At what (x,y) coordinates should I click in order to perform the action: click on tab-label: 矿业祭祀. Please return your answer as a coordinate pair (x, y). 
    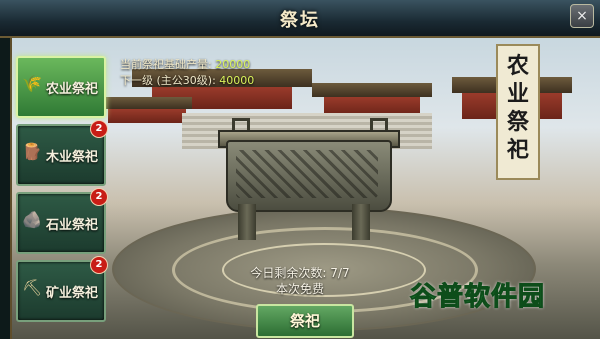
    Looking at the image, I should click on (71, 293).